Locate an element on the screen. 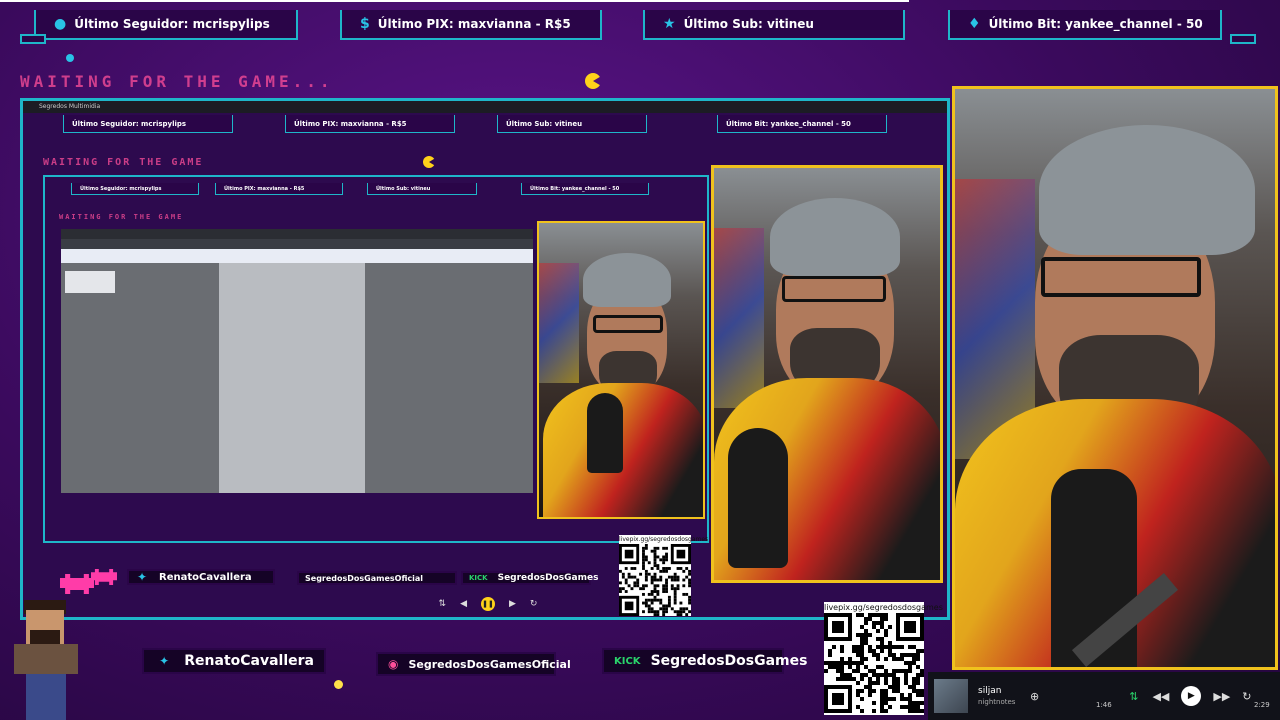 The height and width of the screenshot is (720, 1280). mid-qr-label: livepix.gg/segredosdosgames is located at coordinates (664, 539).